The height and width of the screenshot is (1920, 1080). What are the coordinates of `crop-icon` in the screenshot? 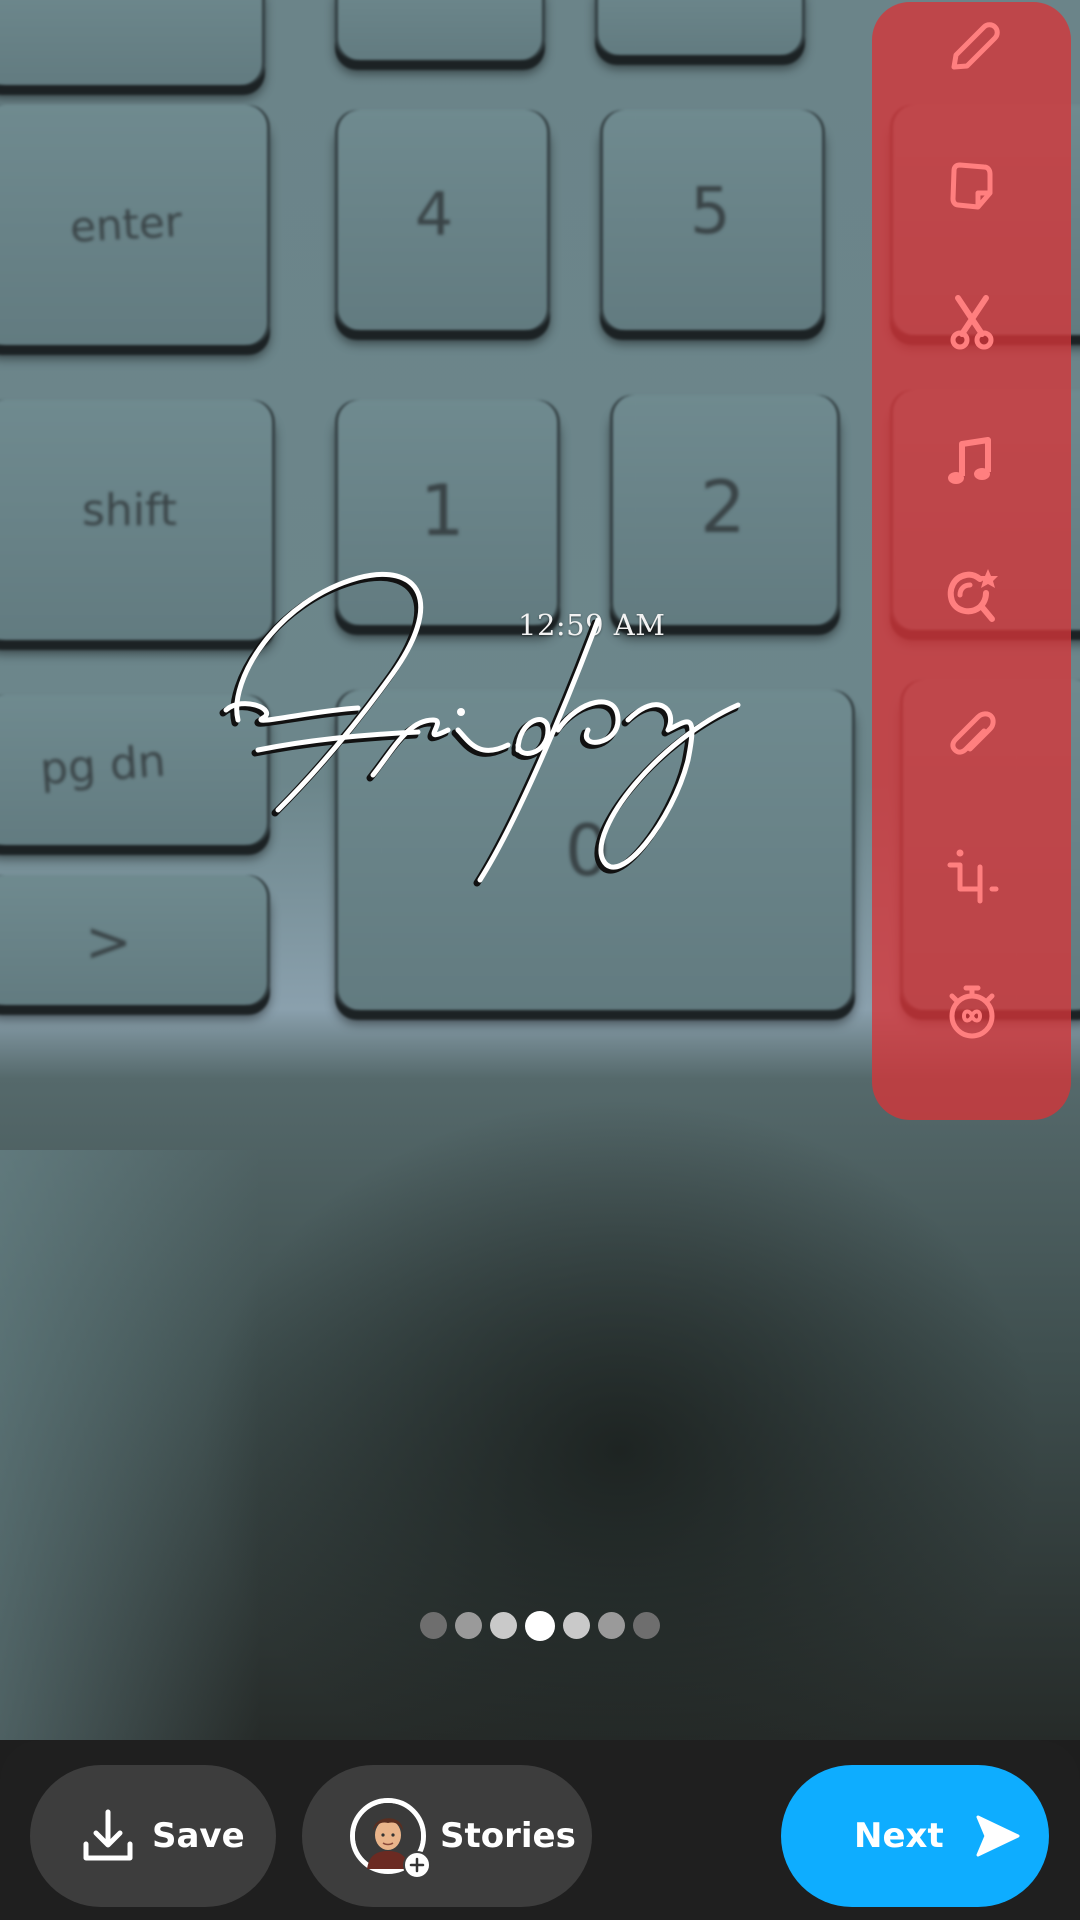 It's located at (972, 876).